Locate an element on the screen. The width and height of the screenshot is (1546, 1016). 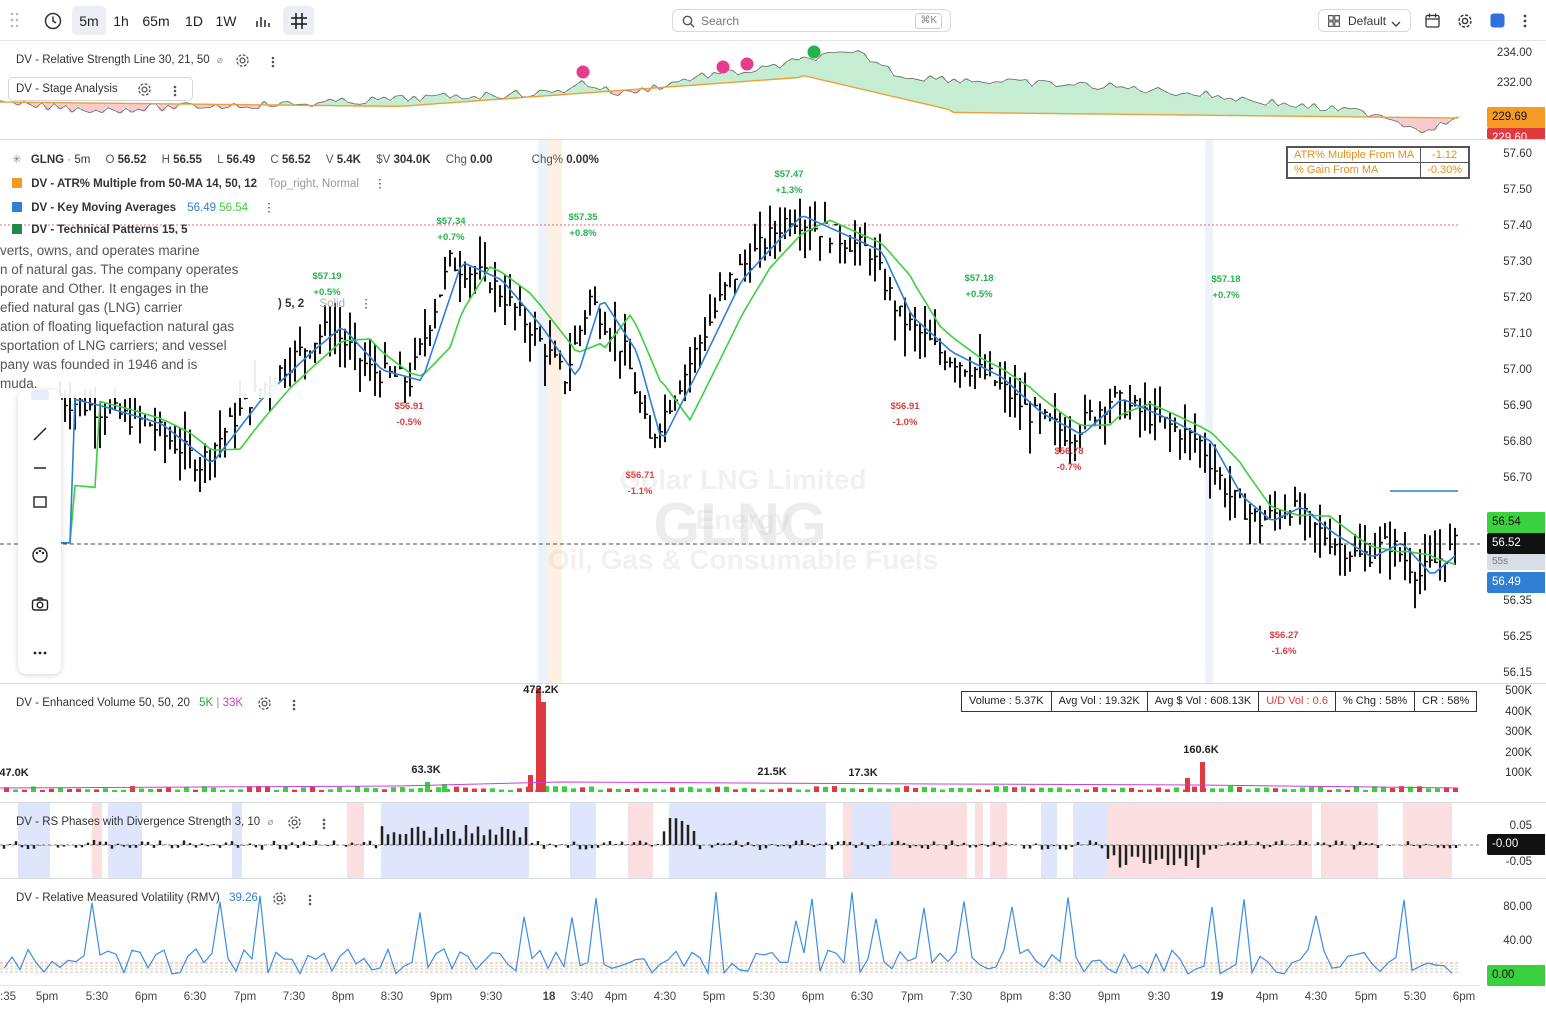
volume-value-2: 33K is located at coordinates (233, 703).